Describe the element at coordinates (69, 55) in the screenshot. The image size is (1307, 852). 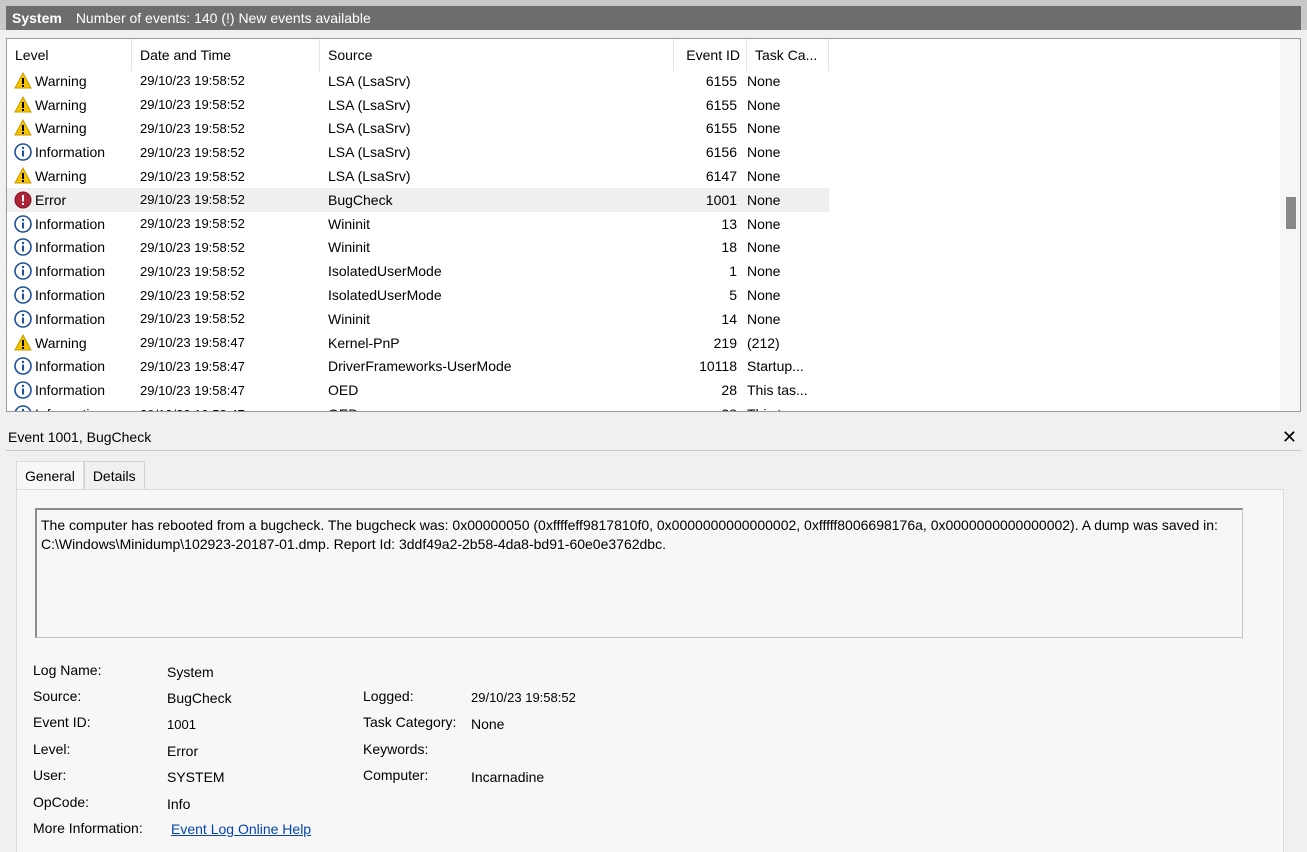
I see `column-header-level: Level` at that location.